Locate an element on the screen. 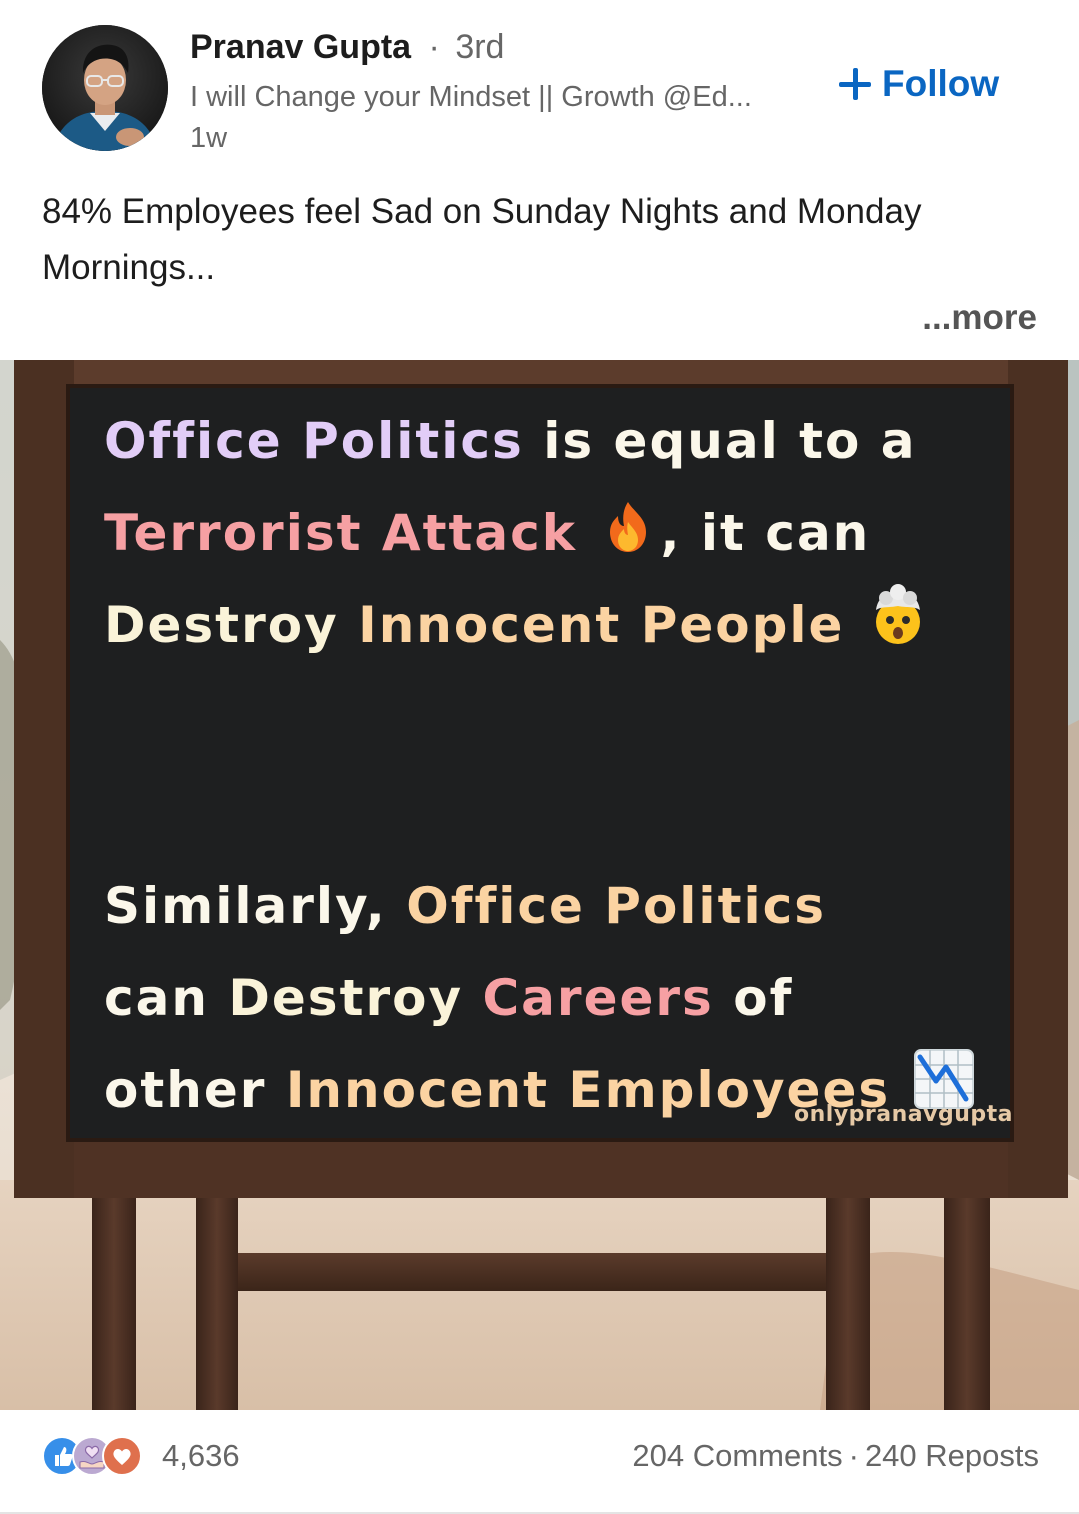 This screenshot has height=1514, width=1079. social-counts-bar: 4,636 204 Comments · 240 Reposts is located at coordinates (539, 1462).